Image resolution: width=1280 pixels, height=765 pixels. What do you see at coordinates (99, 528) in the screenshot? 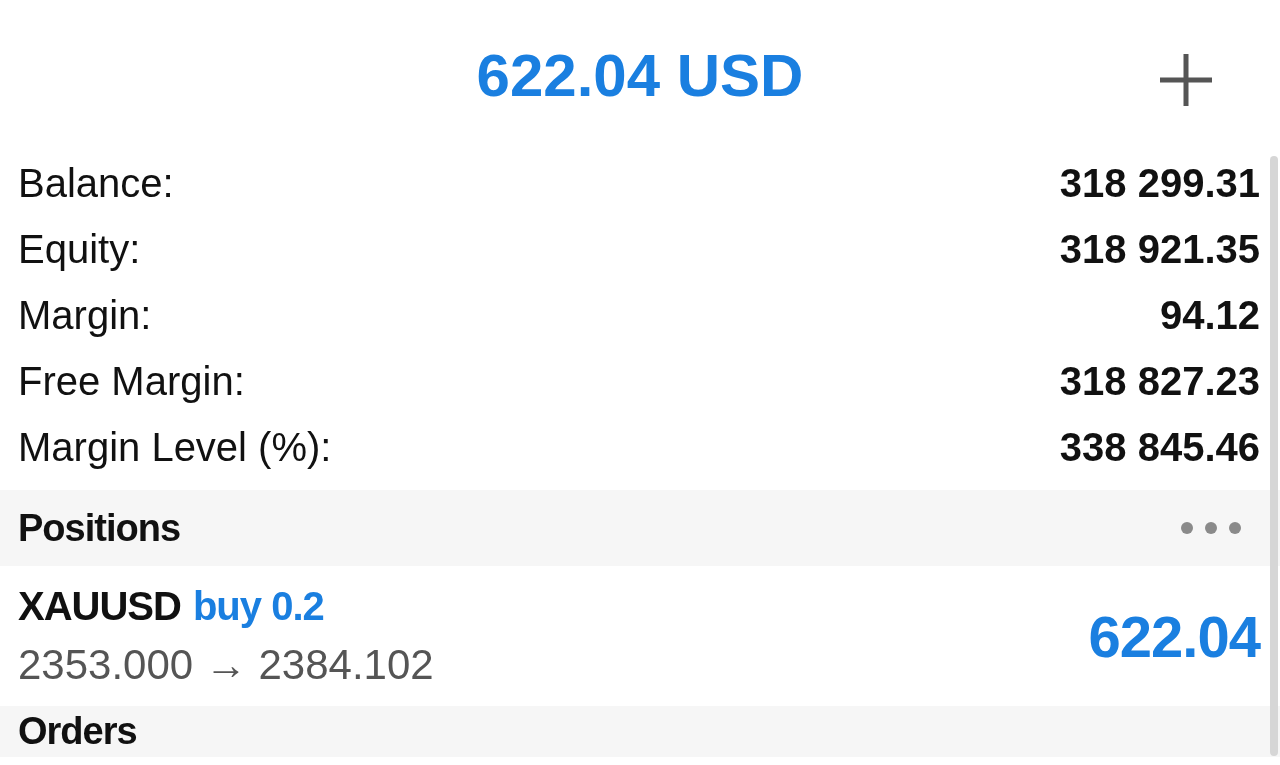
I see `section-title: Positions` at bounding box center [99, 528].